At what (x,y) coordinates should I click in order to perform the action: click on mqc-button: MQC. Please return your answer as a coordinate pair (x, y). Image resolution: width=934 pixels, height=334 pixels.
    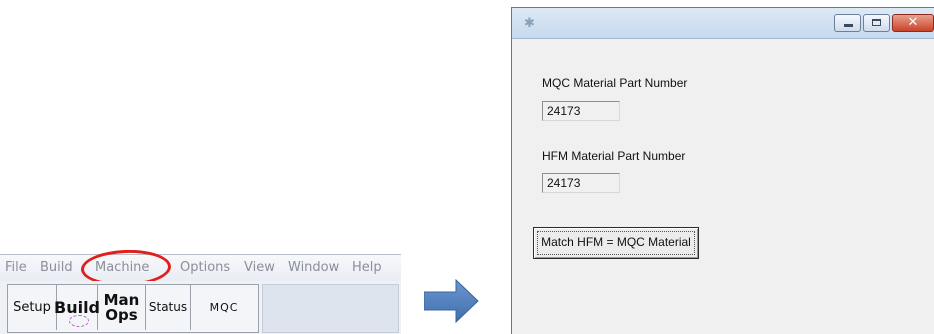
    Looking at the image, I should click on (224, 307).